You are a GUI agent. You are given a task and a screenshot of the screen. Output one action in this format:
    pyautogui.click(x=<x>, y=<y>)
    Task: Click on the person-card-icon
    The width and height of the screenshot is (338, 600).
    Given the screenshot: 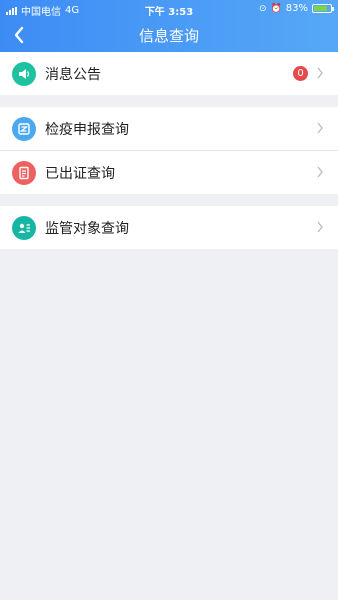 What is the action you would take?
    pyautogui.click(x=24, y=228)
    